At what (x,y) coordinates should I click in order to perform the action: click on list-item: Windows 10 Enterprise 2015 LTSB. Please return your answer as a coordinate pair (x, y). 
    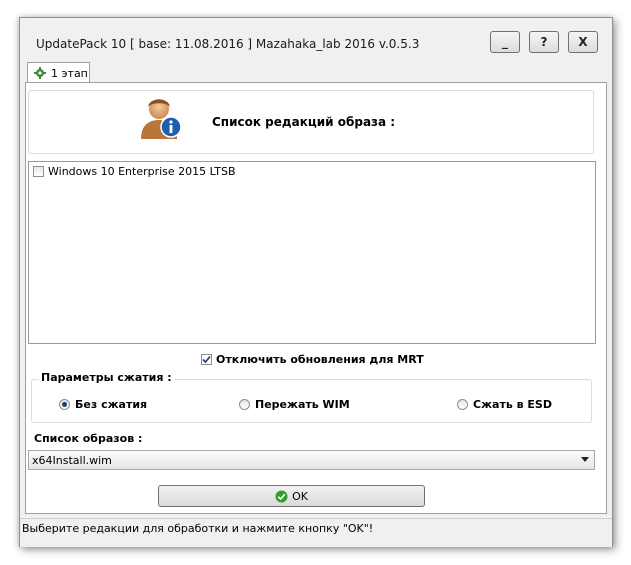
    Looking at the image, I should click on (134, 171).